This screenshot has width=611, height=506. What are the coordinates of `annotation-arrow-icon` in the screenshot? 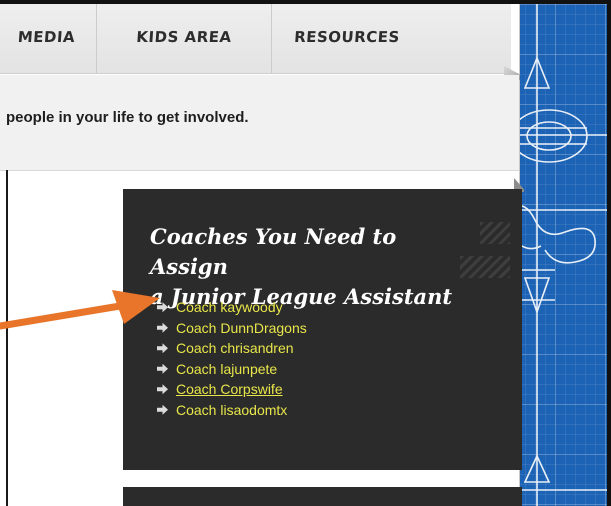 It's located at (80, 310).